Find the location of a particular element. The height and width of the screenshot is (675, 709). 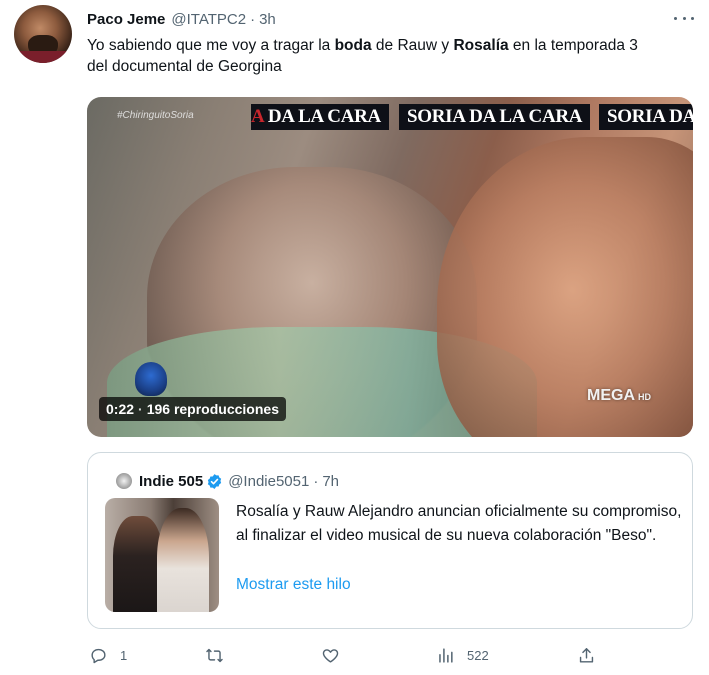

like-button is located at coordinates (336, 655).